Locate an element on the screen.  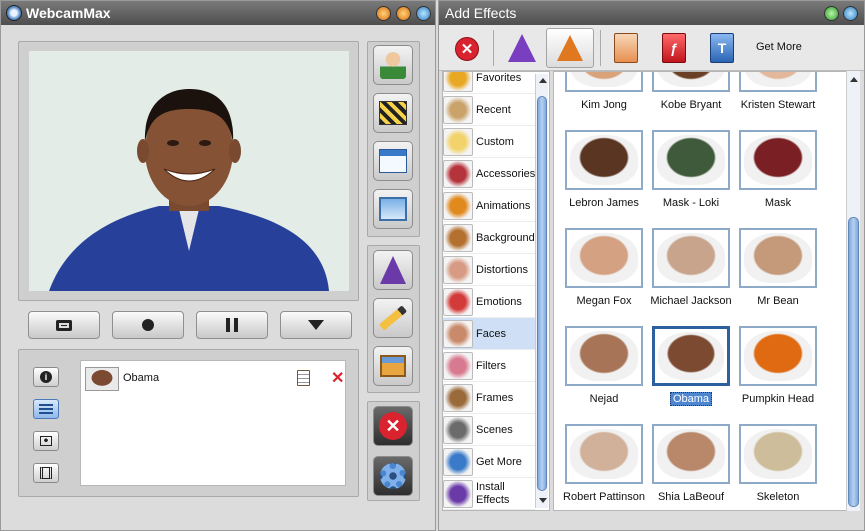
clock-icon is located at coordinates (458, 109).